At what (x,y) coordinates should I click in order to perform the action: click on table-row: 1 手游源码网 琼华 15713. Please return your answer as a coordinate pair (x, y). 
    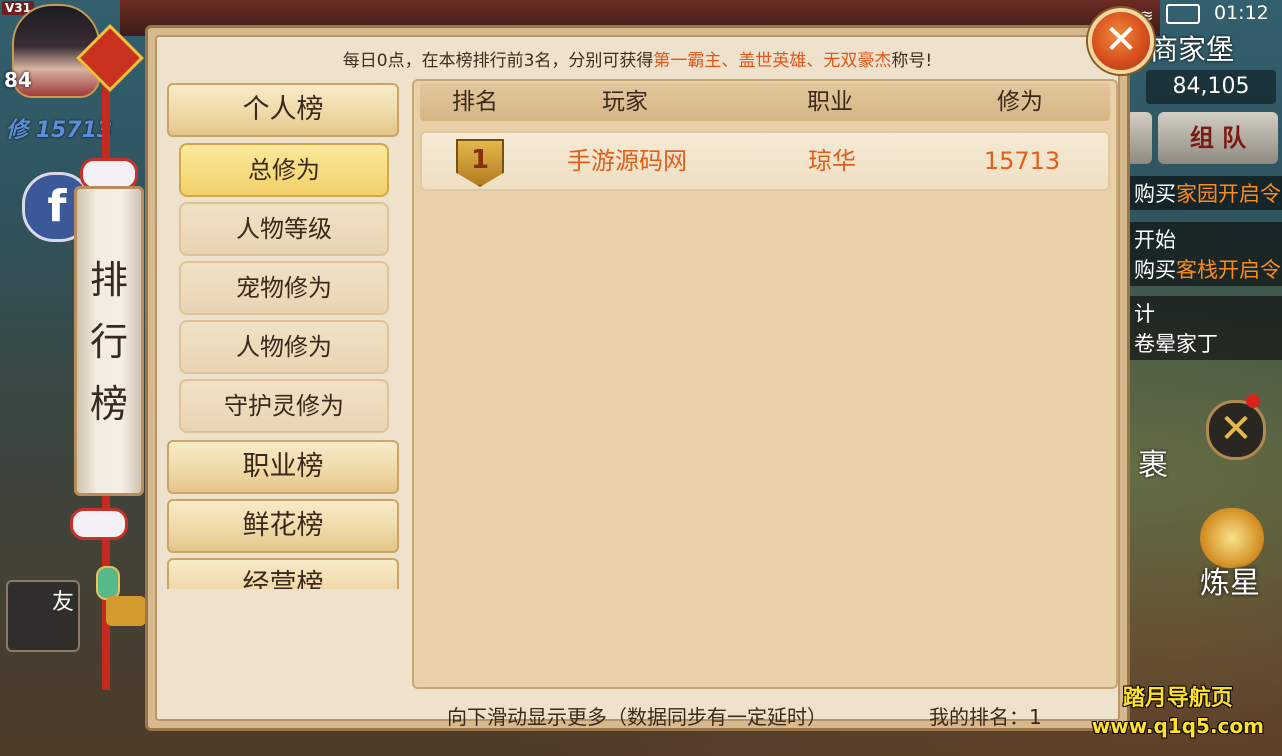
    Looking at the image, I should click on (765, 161).